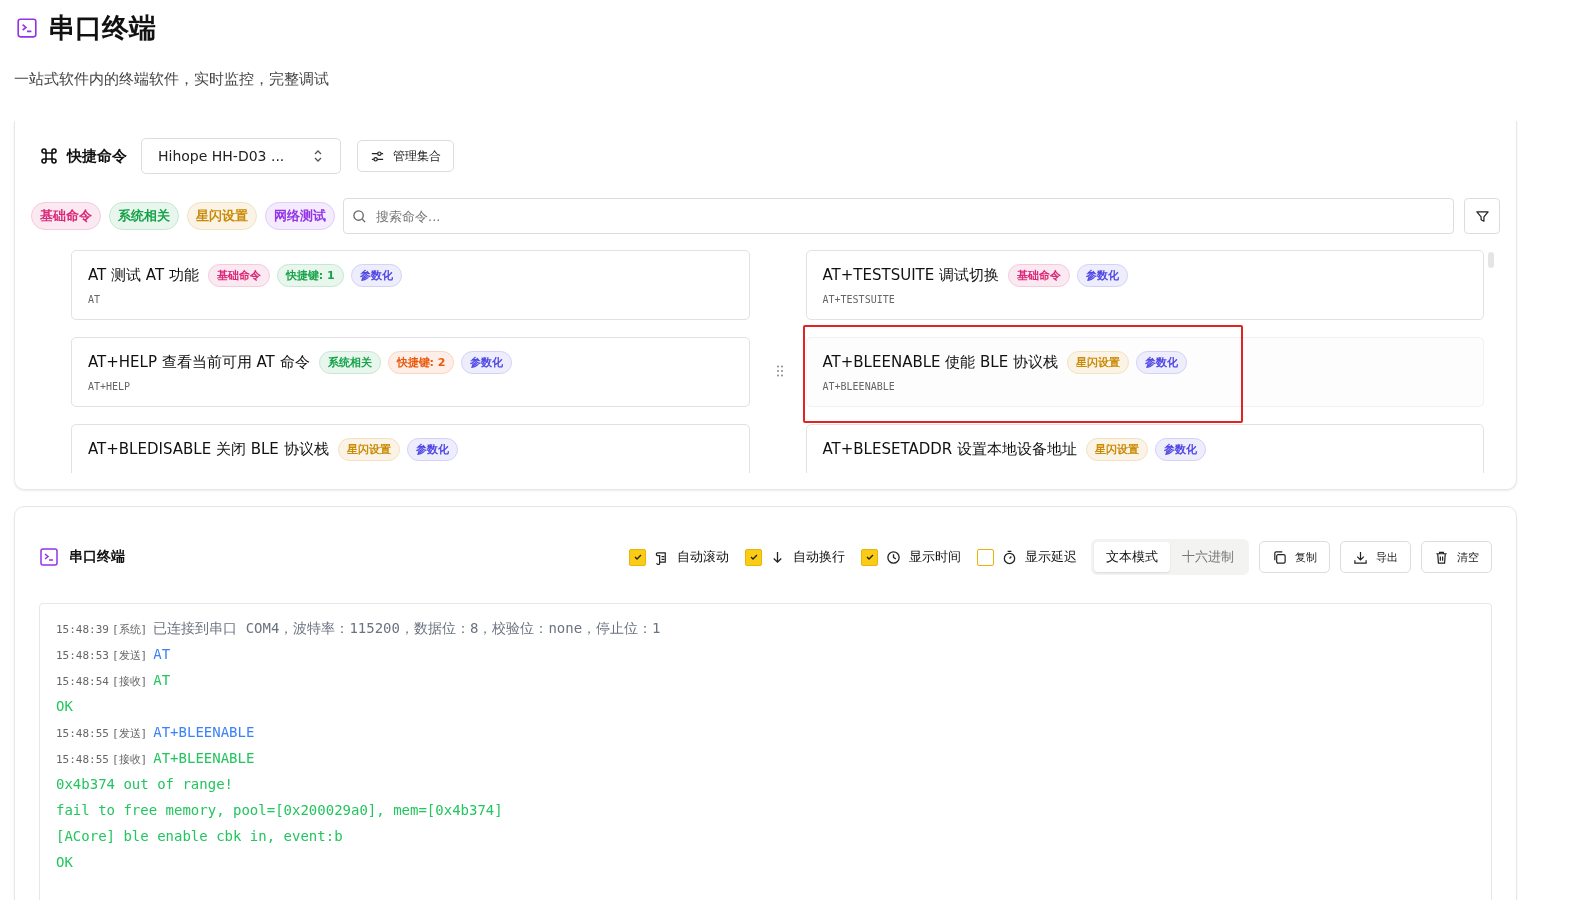  I want to click on log-text: 0x4b374 out of range!, so click(144, 784).